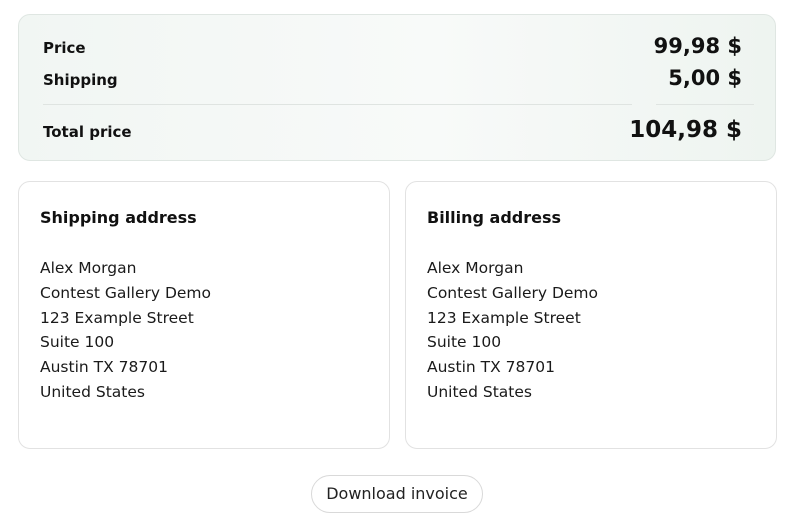 Image resolution: width=793 pixels, height=529 pixels. Describe the element at coordinates (397, 494) in the screenshot. I see `download-invoice-button: Download invoice` at that location.